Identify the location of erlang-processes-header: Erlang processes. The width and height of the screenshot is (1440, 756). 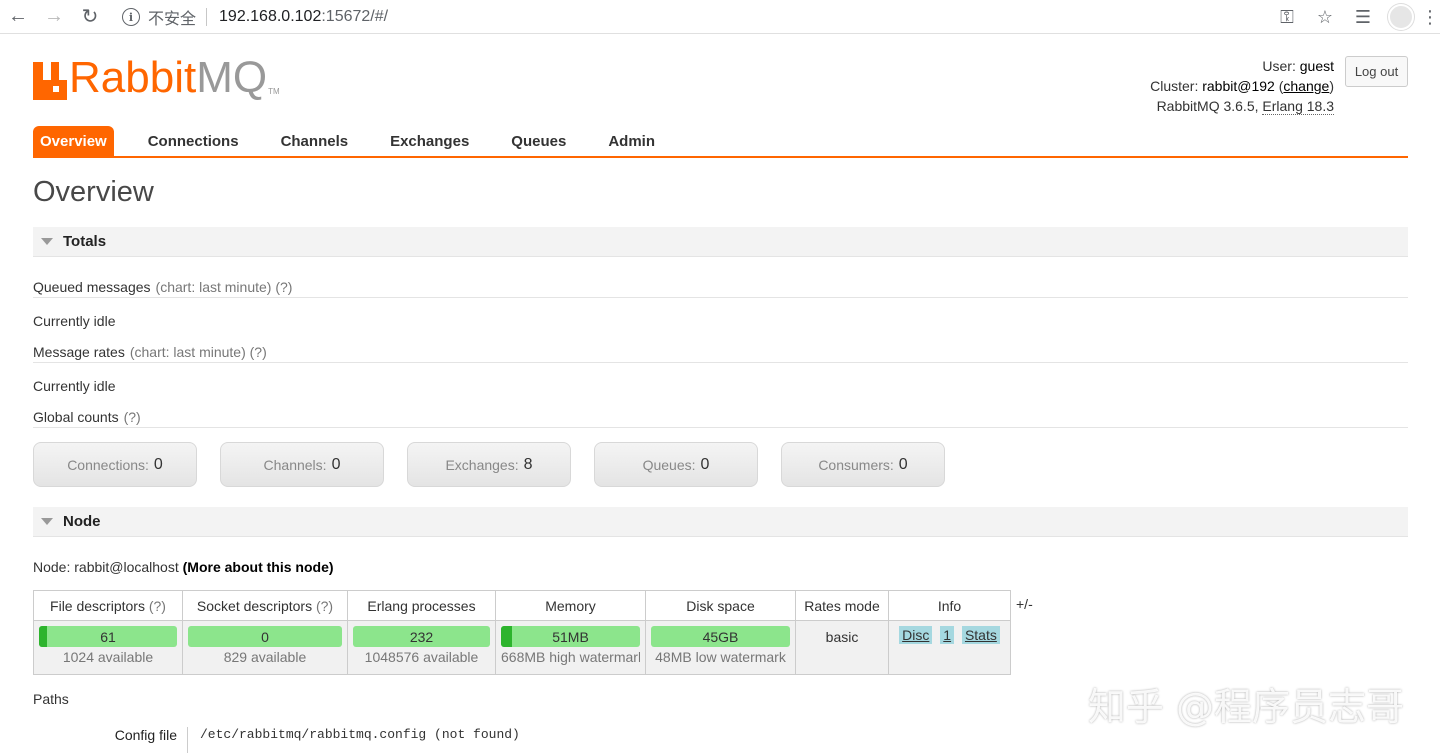
(421, 605).